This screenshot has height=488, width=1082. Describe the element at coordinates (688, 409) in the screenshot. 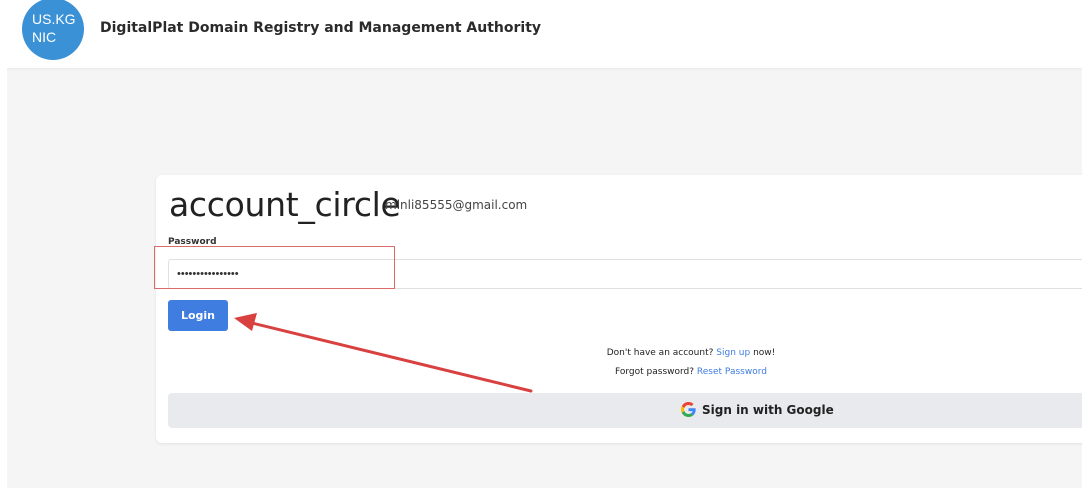

I see `google-g-icon` at that location.